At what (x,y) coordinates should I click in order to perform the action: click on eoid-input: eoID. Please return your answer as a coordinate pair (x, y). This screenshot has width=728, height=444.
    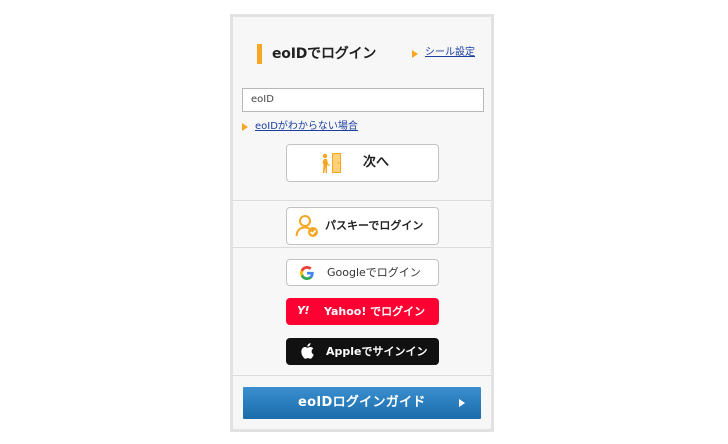
    Looking at the image, I should click on (363, 100).